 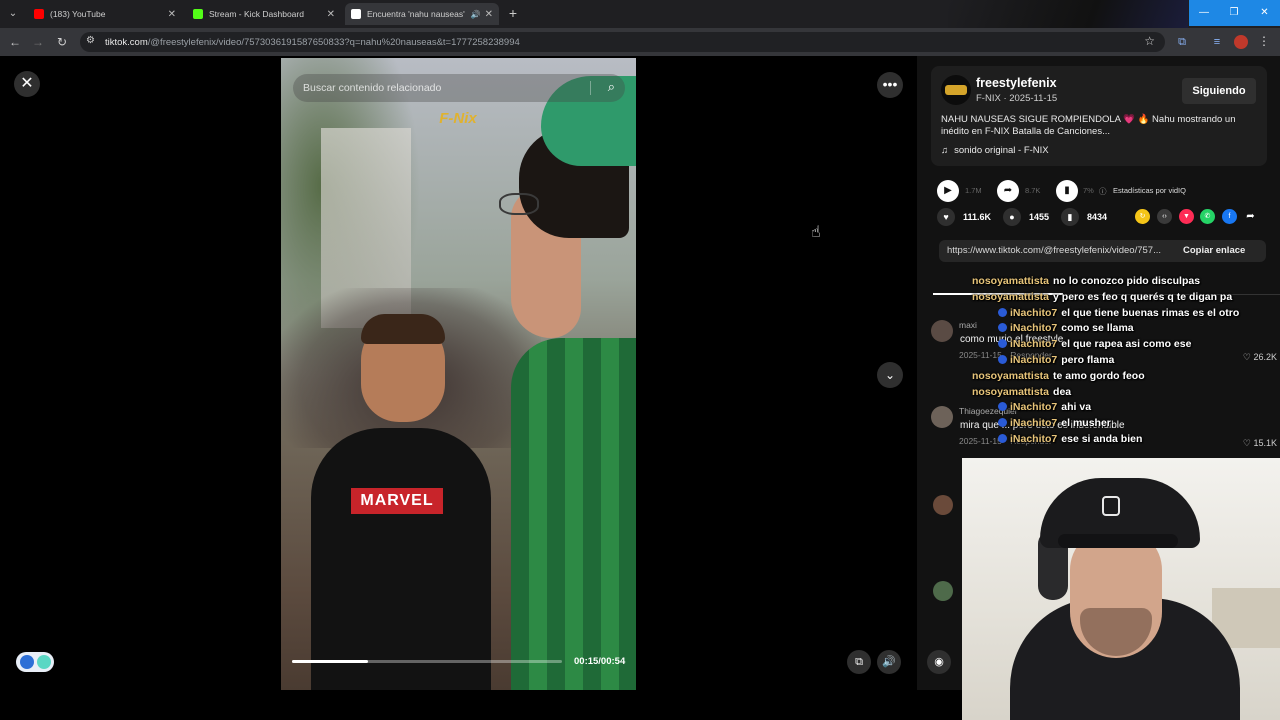 I want to click on forward-icon: →, so click(x=38, y=42).